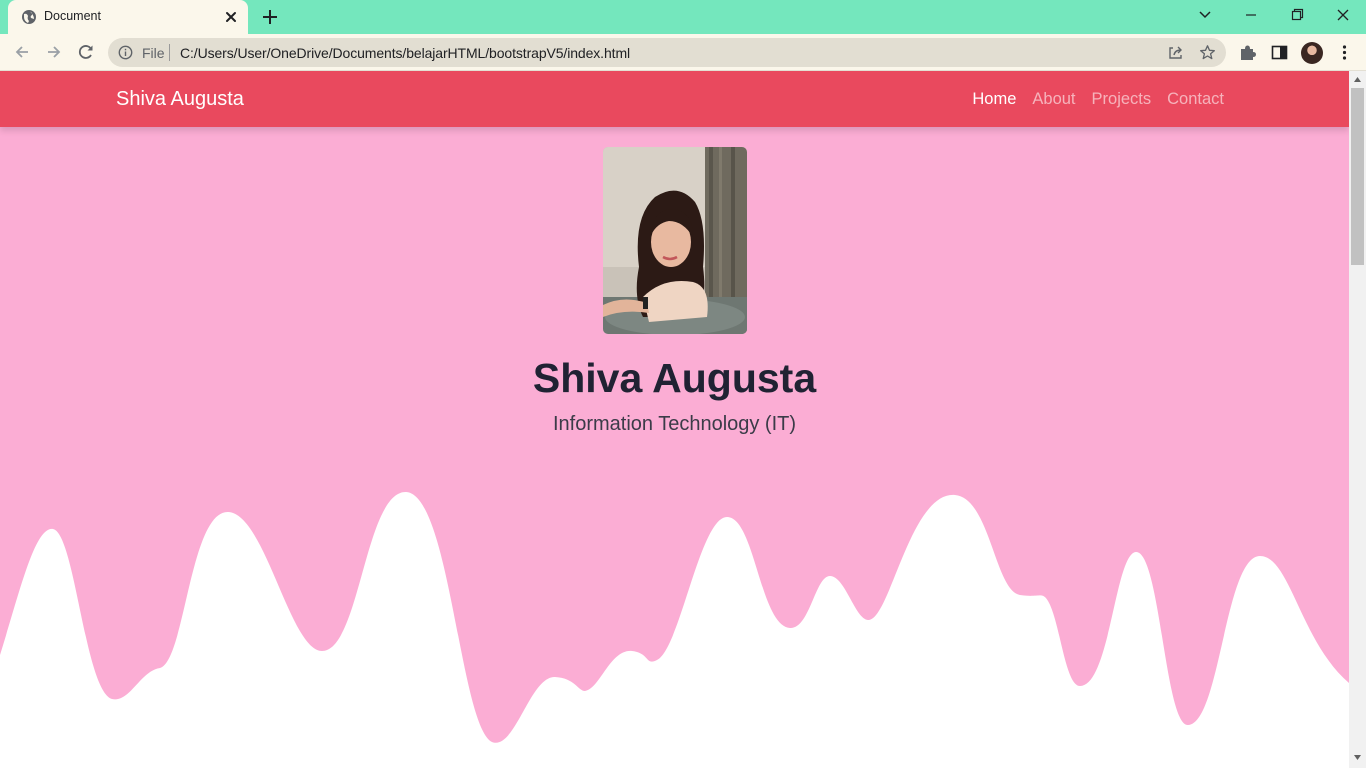 The image size is (1366, 768). I want to click on nav-link-about: About, so click(1053, 99).